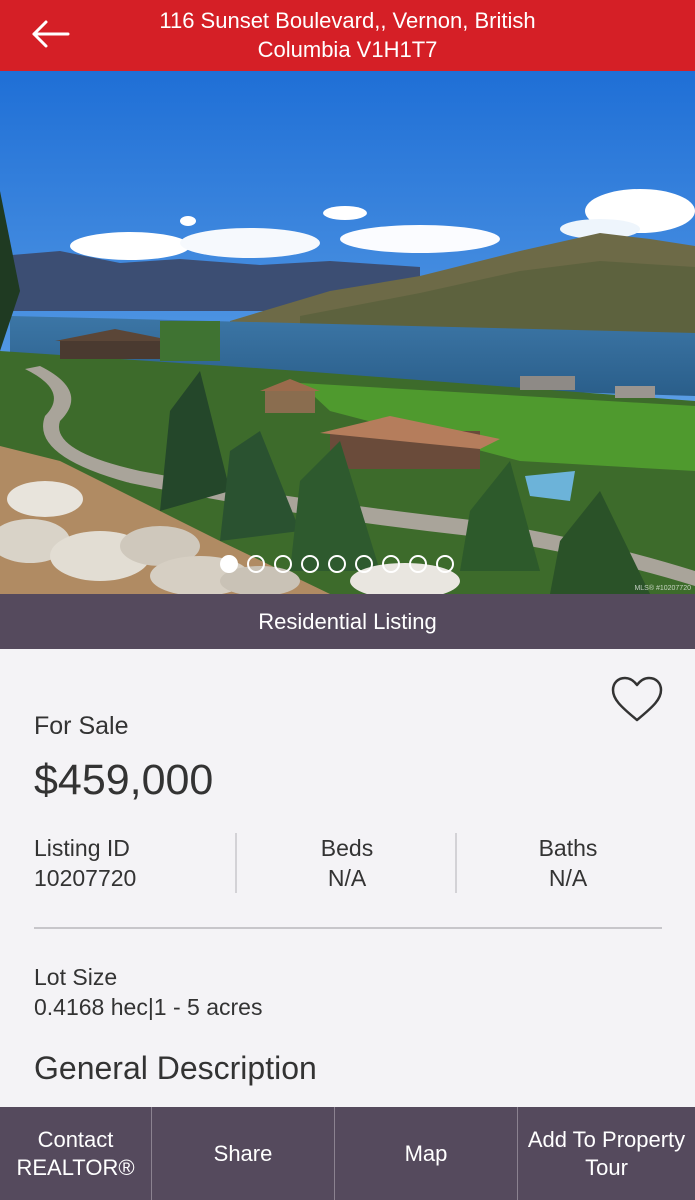 The width and height of the screenshot is (695, 1200). What do you see at coordinates (81, 726) in the screenshot?
I see `listing-status: For Sale` at bounding box center [81, 726].